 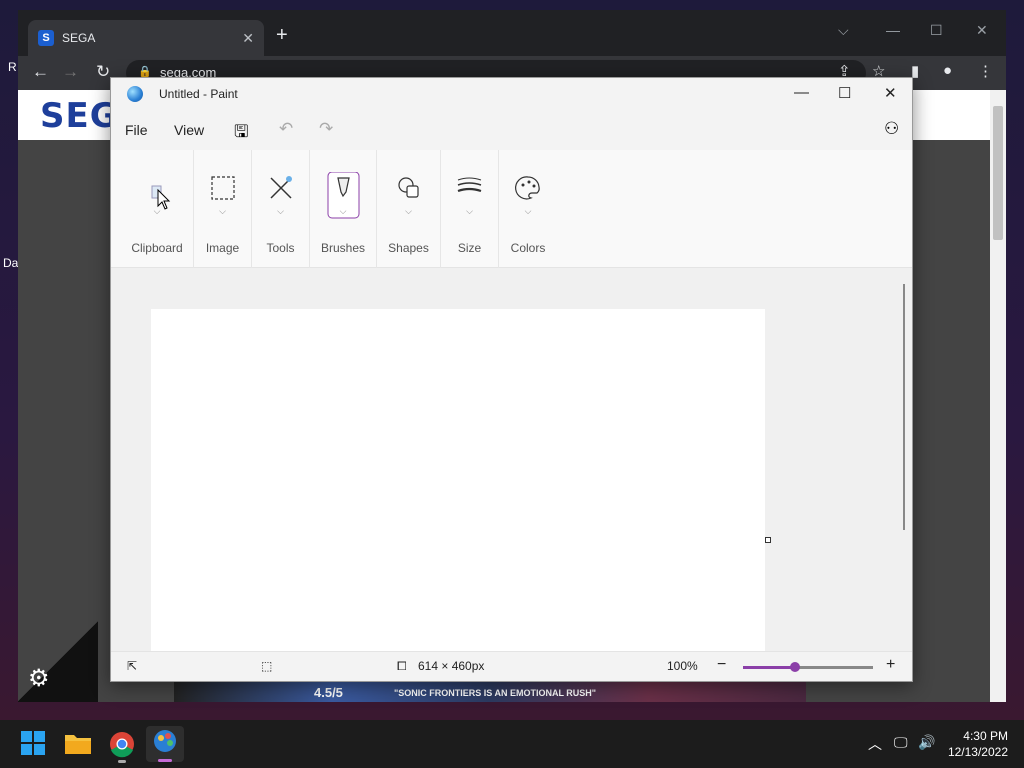 What do you see at coordinates (280, 248) in the screenshot?
I see `ribbon-label: Tools` at bounding box center [280, 248].